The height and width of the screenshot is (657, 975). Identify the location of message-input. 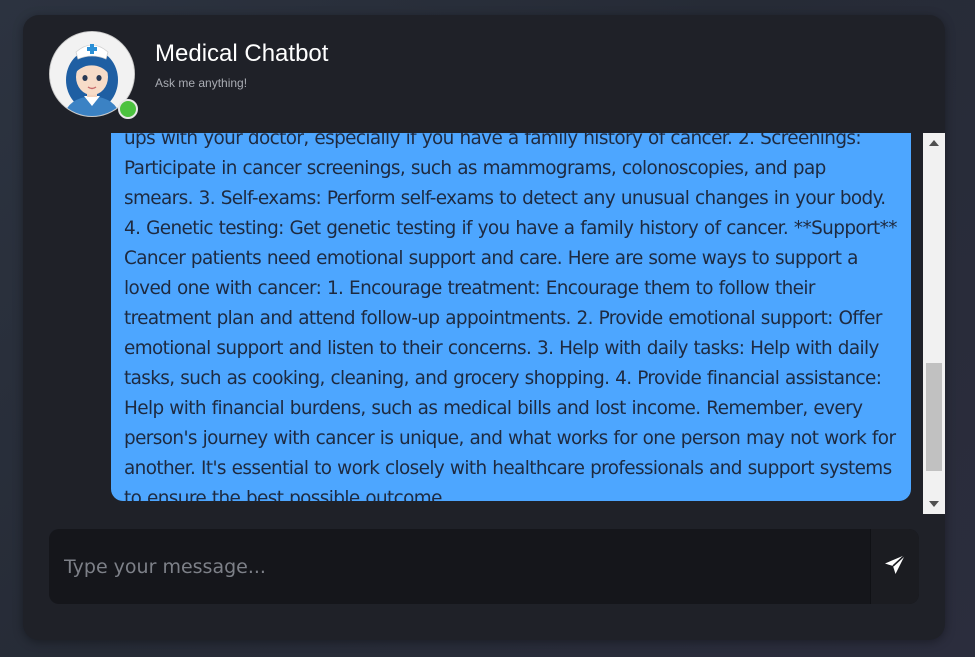
(459, 566).